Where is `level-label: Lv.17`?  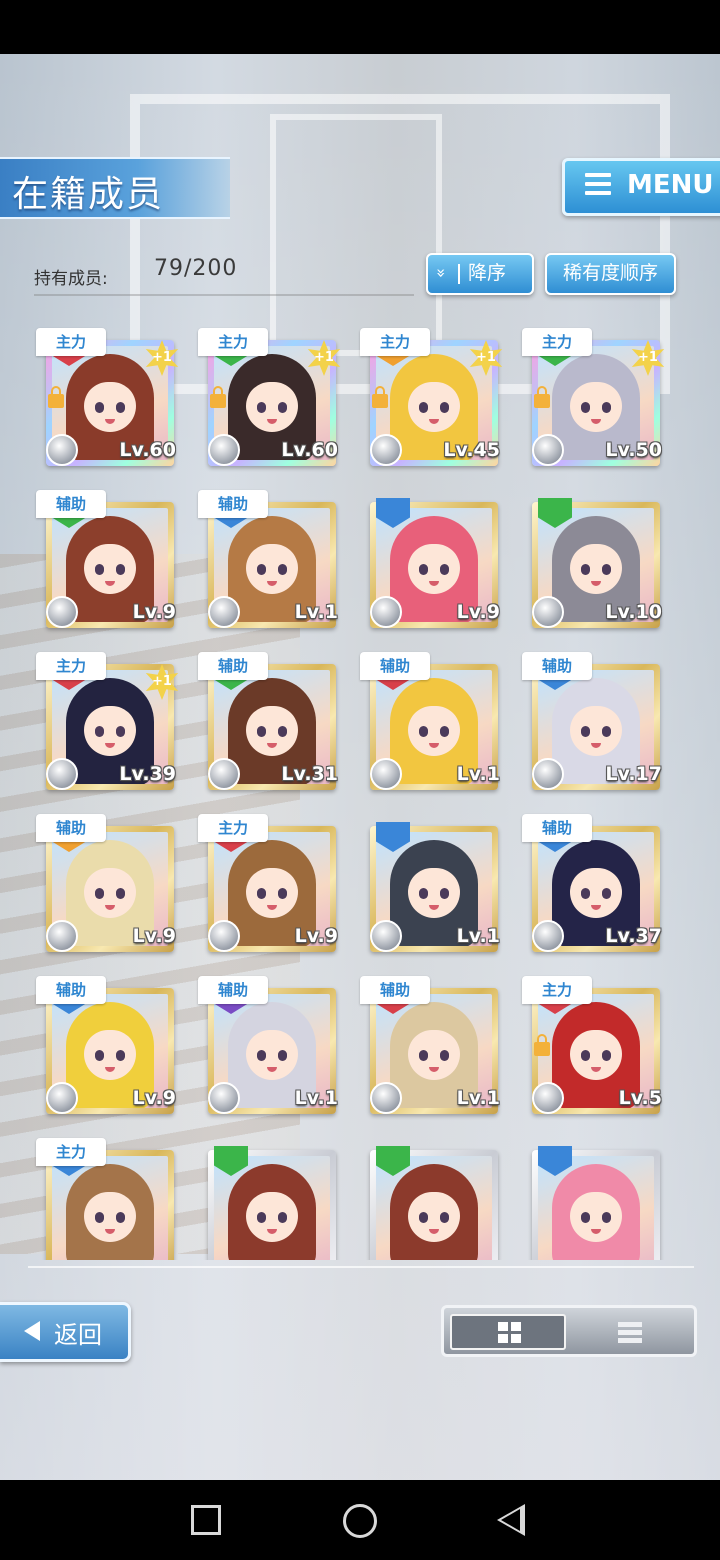 level-label: Lv.17 is located at coordinates (633, 774).